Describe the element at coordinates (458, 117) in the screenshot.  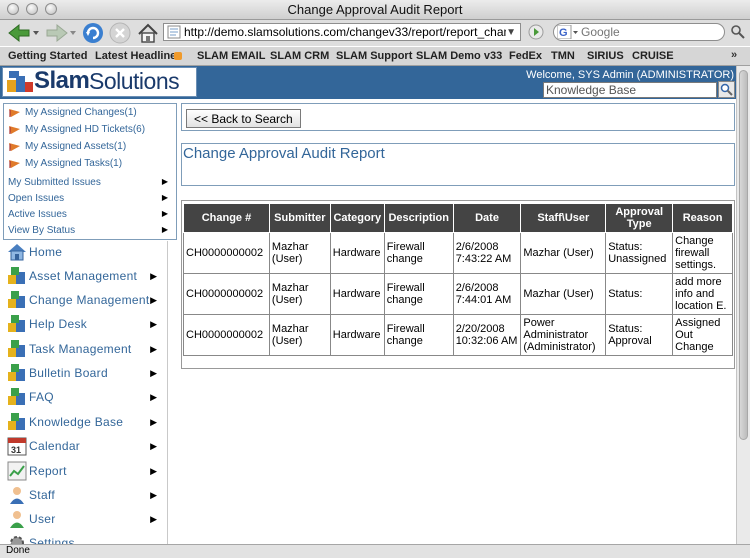
I see `search-nav-box: << Back to Search` at that location.